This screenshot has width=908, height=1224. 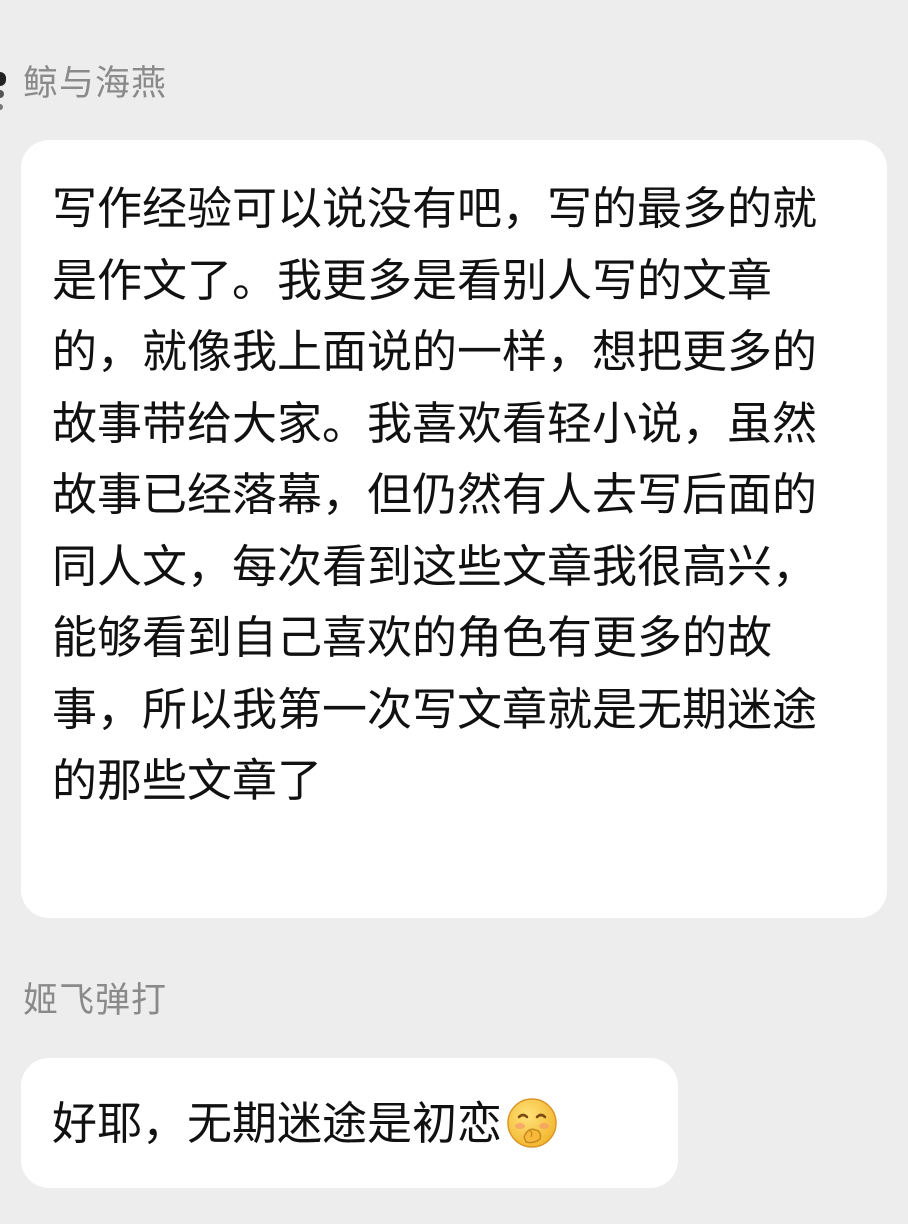 What do you see at coordinates (4, 95) in the screenshot?
I see `avatar` at bounding box center [4, 95].